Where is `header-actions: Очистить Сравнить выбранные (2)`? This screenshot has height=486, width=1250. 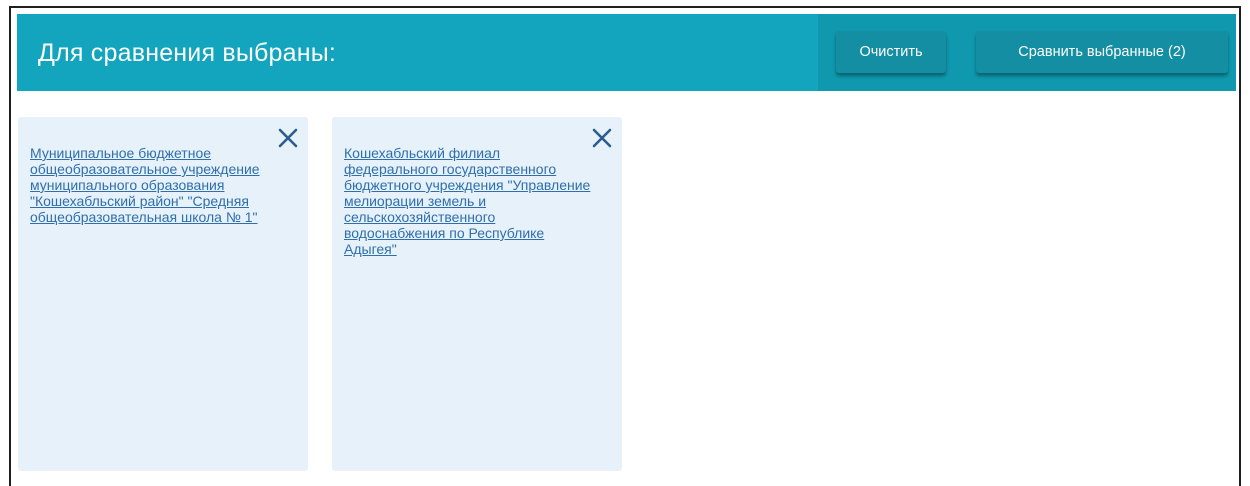
header-actions: Очистить Сравнить выбранные (2) is located at coordinates (1027, 52).